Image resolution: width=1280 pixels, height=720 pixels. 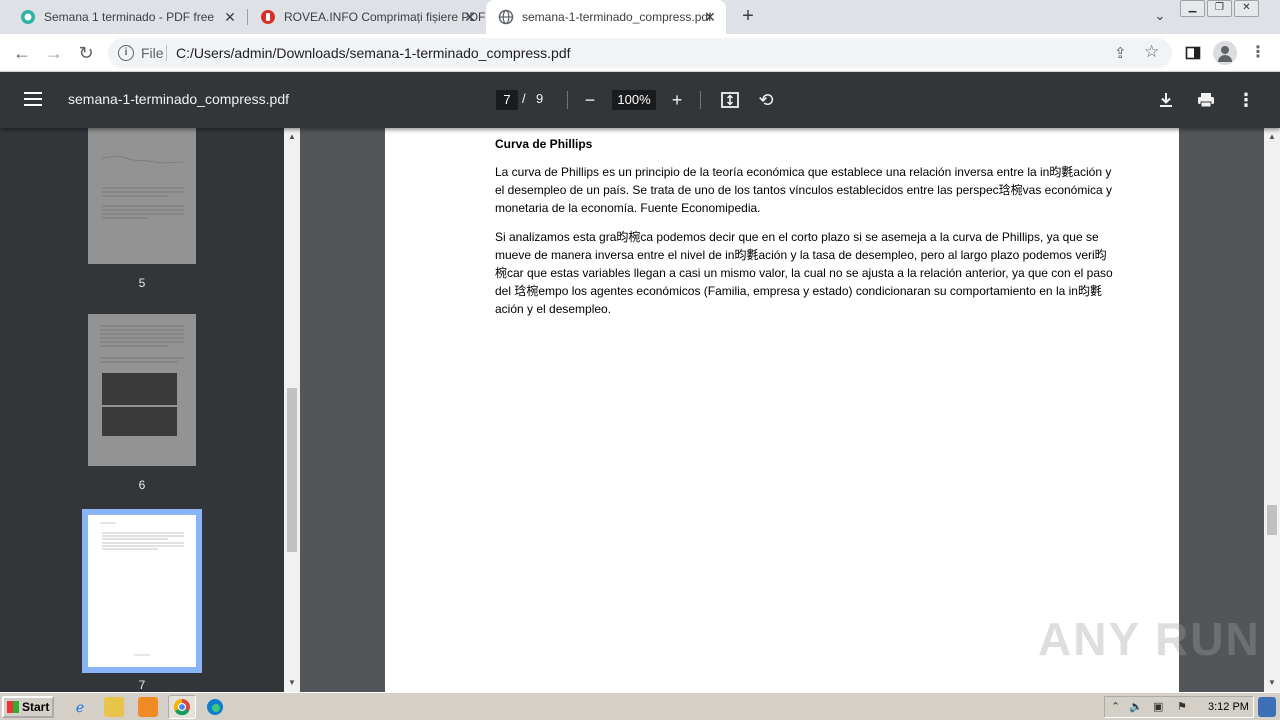 What do you see at coordinates (142, 685) in the screenshot?
I see `thumbnail-label: 7` at bounding box center [142, 685].